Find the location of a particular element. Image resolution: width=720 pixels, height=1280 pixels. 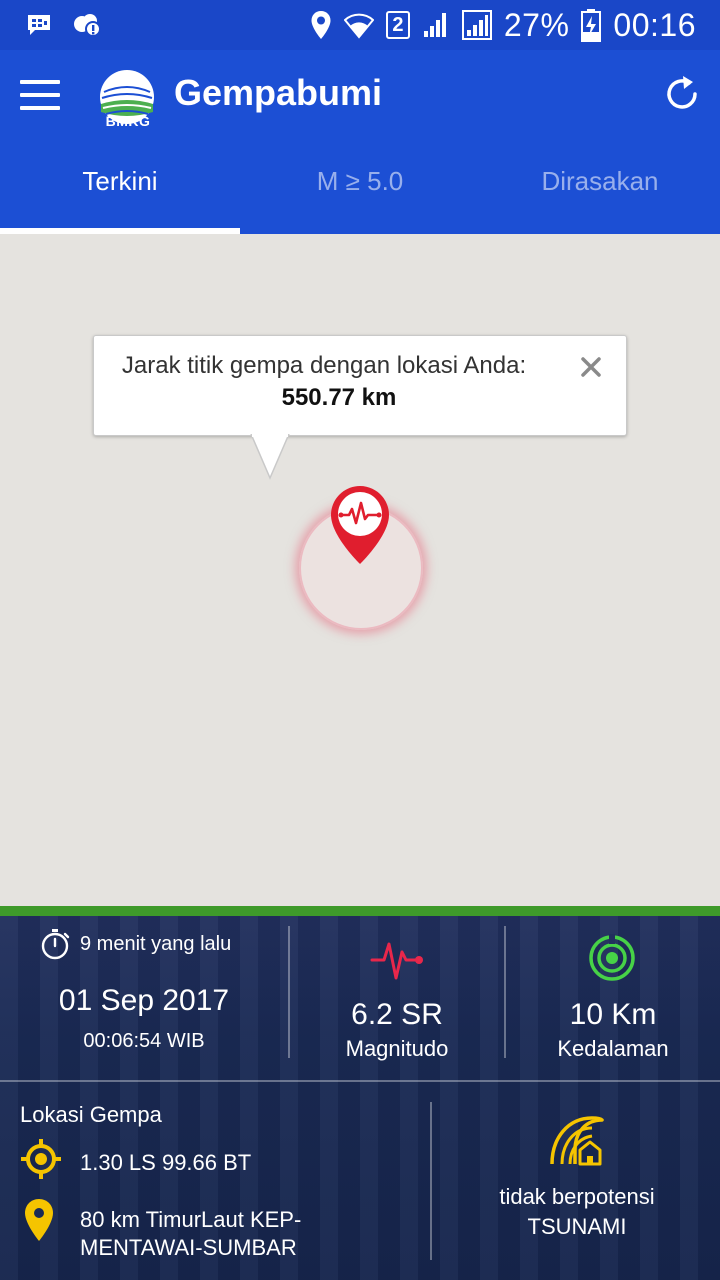

status-bar: 2 27% 00:16 is located at coordinates (360, 25).